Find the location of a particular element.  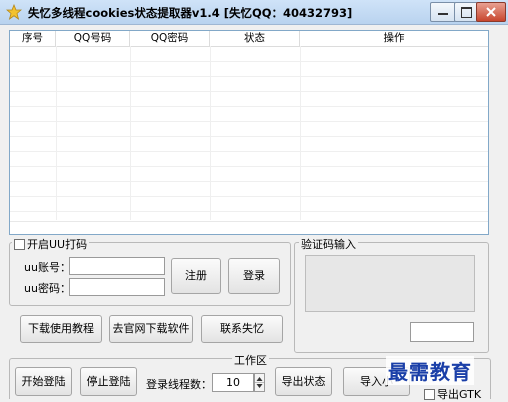

export-gtk-checkbox is located at coordinates (429, 394).